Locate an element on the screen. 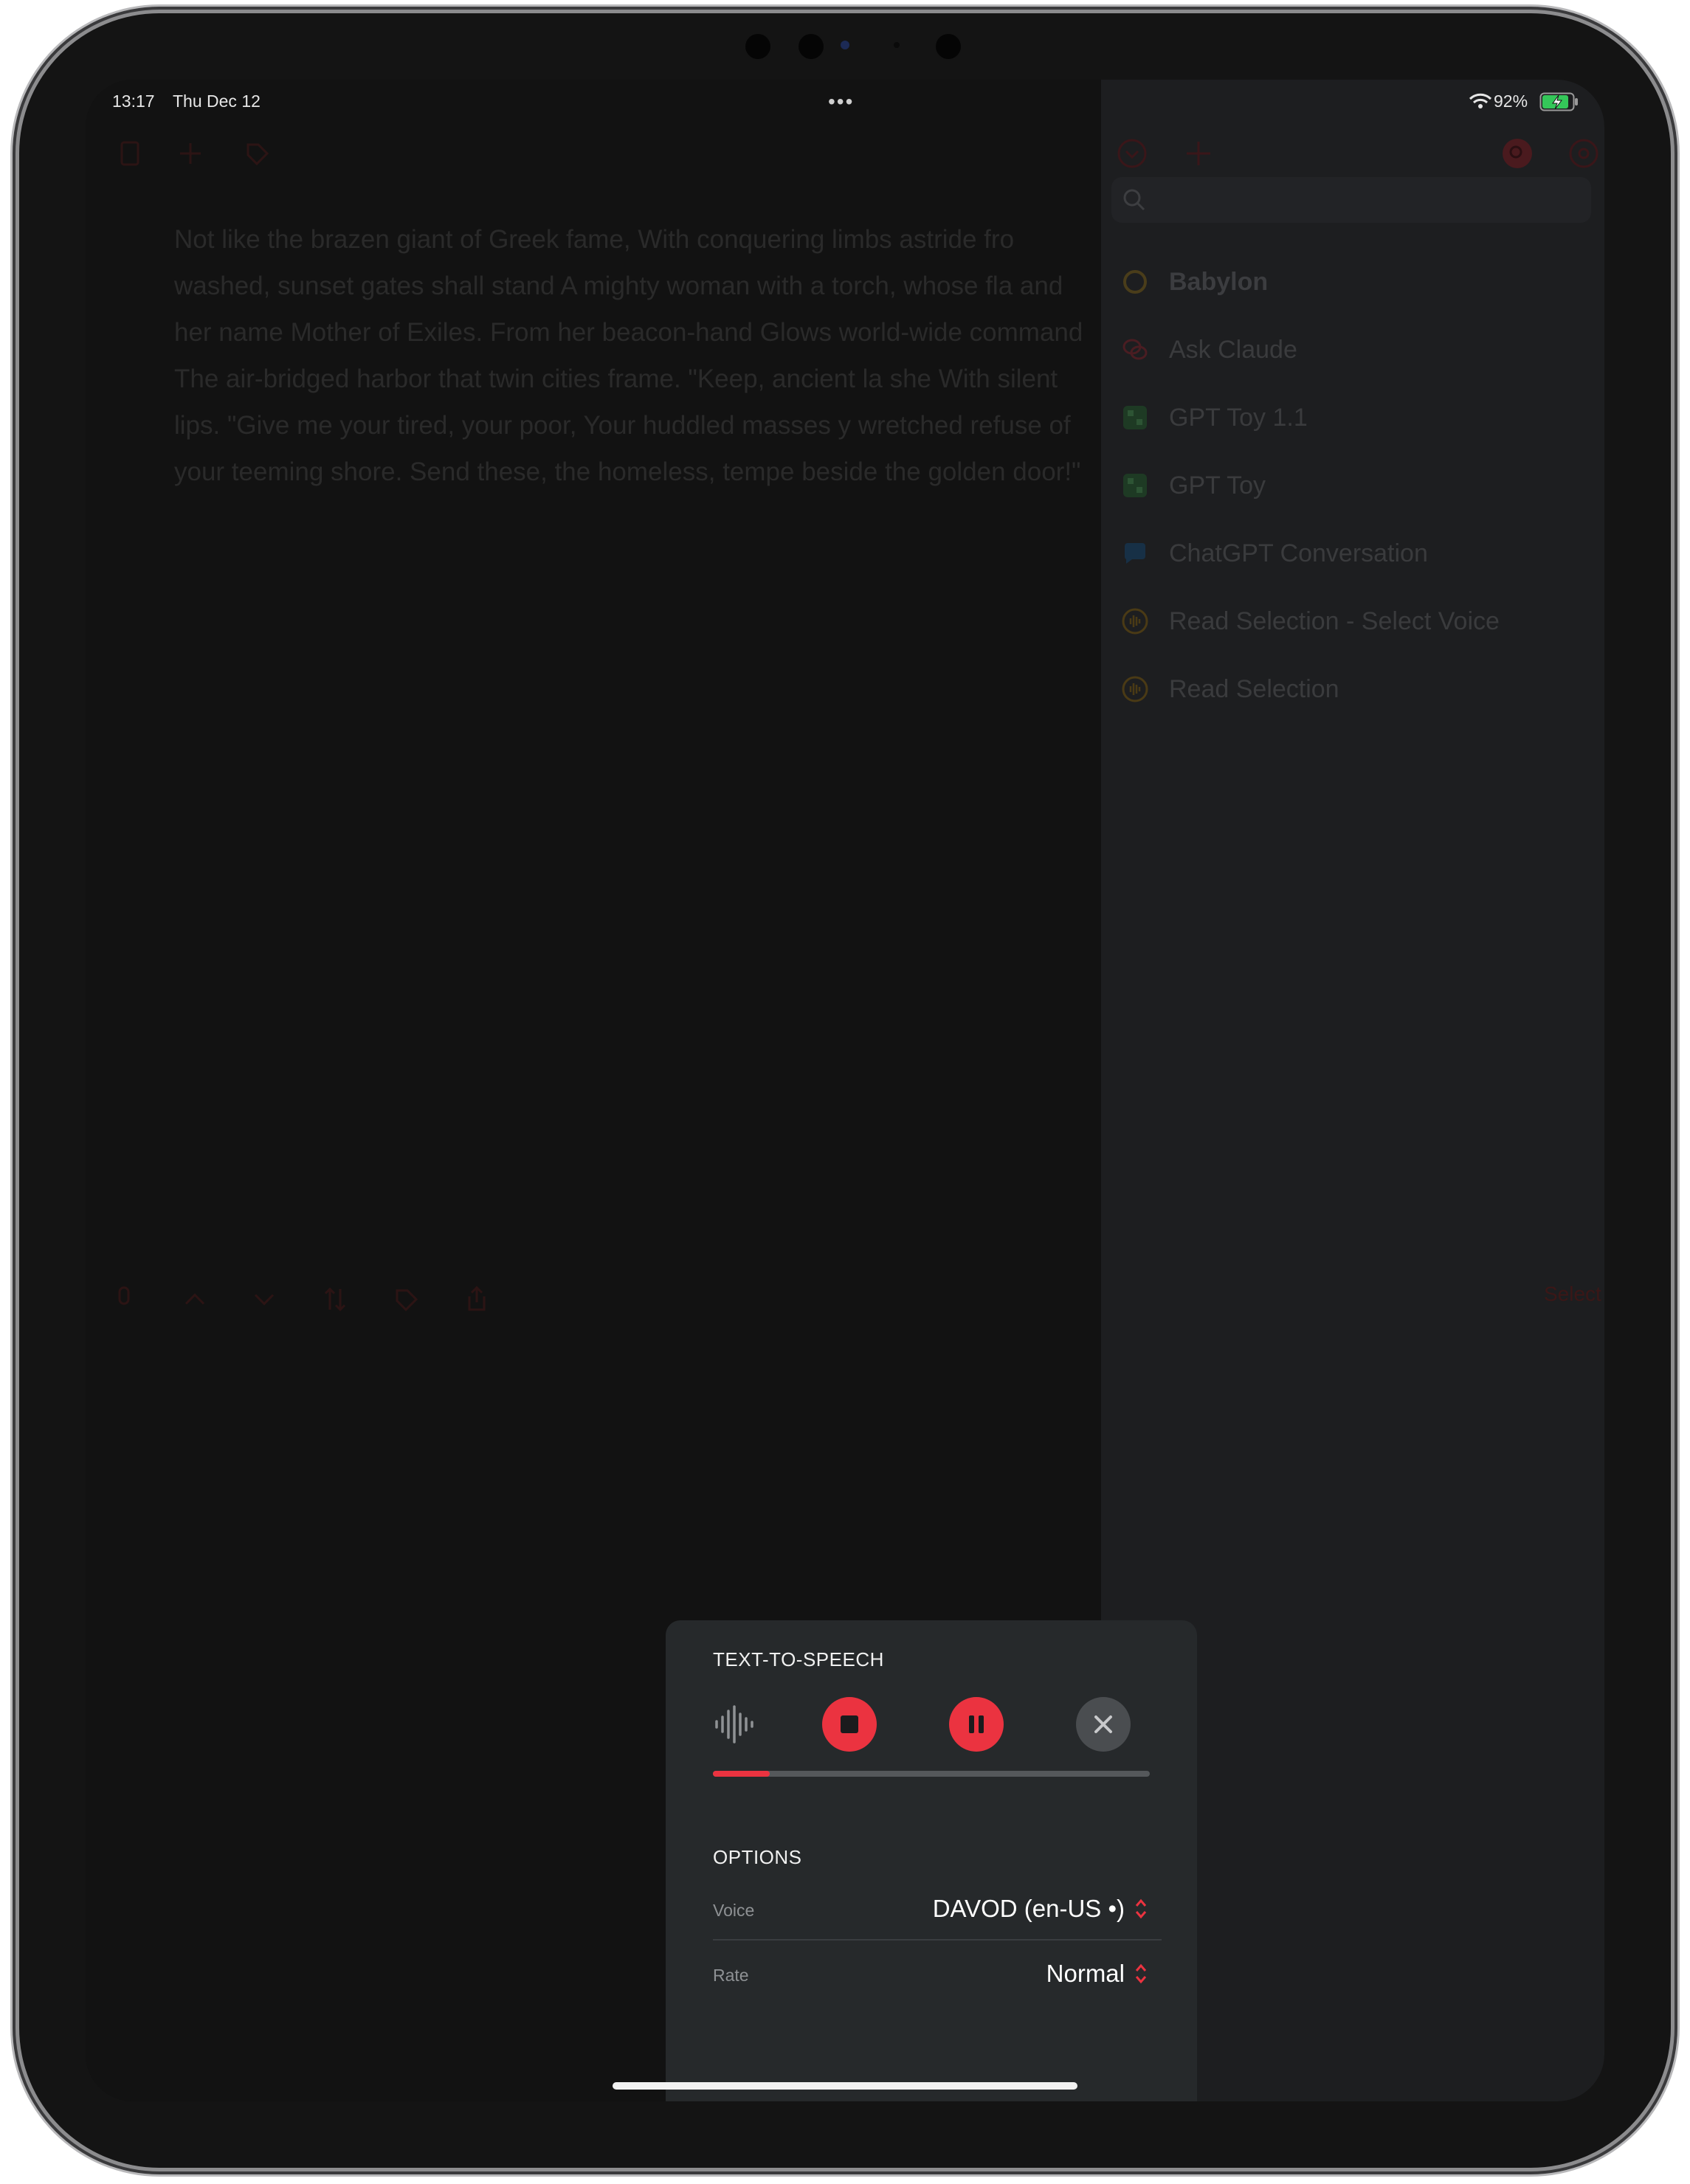  share-icon is located at coordinates (477, 1299).